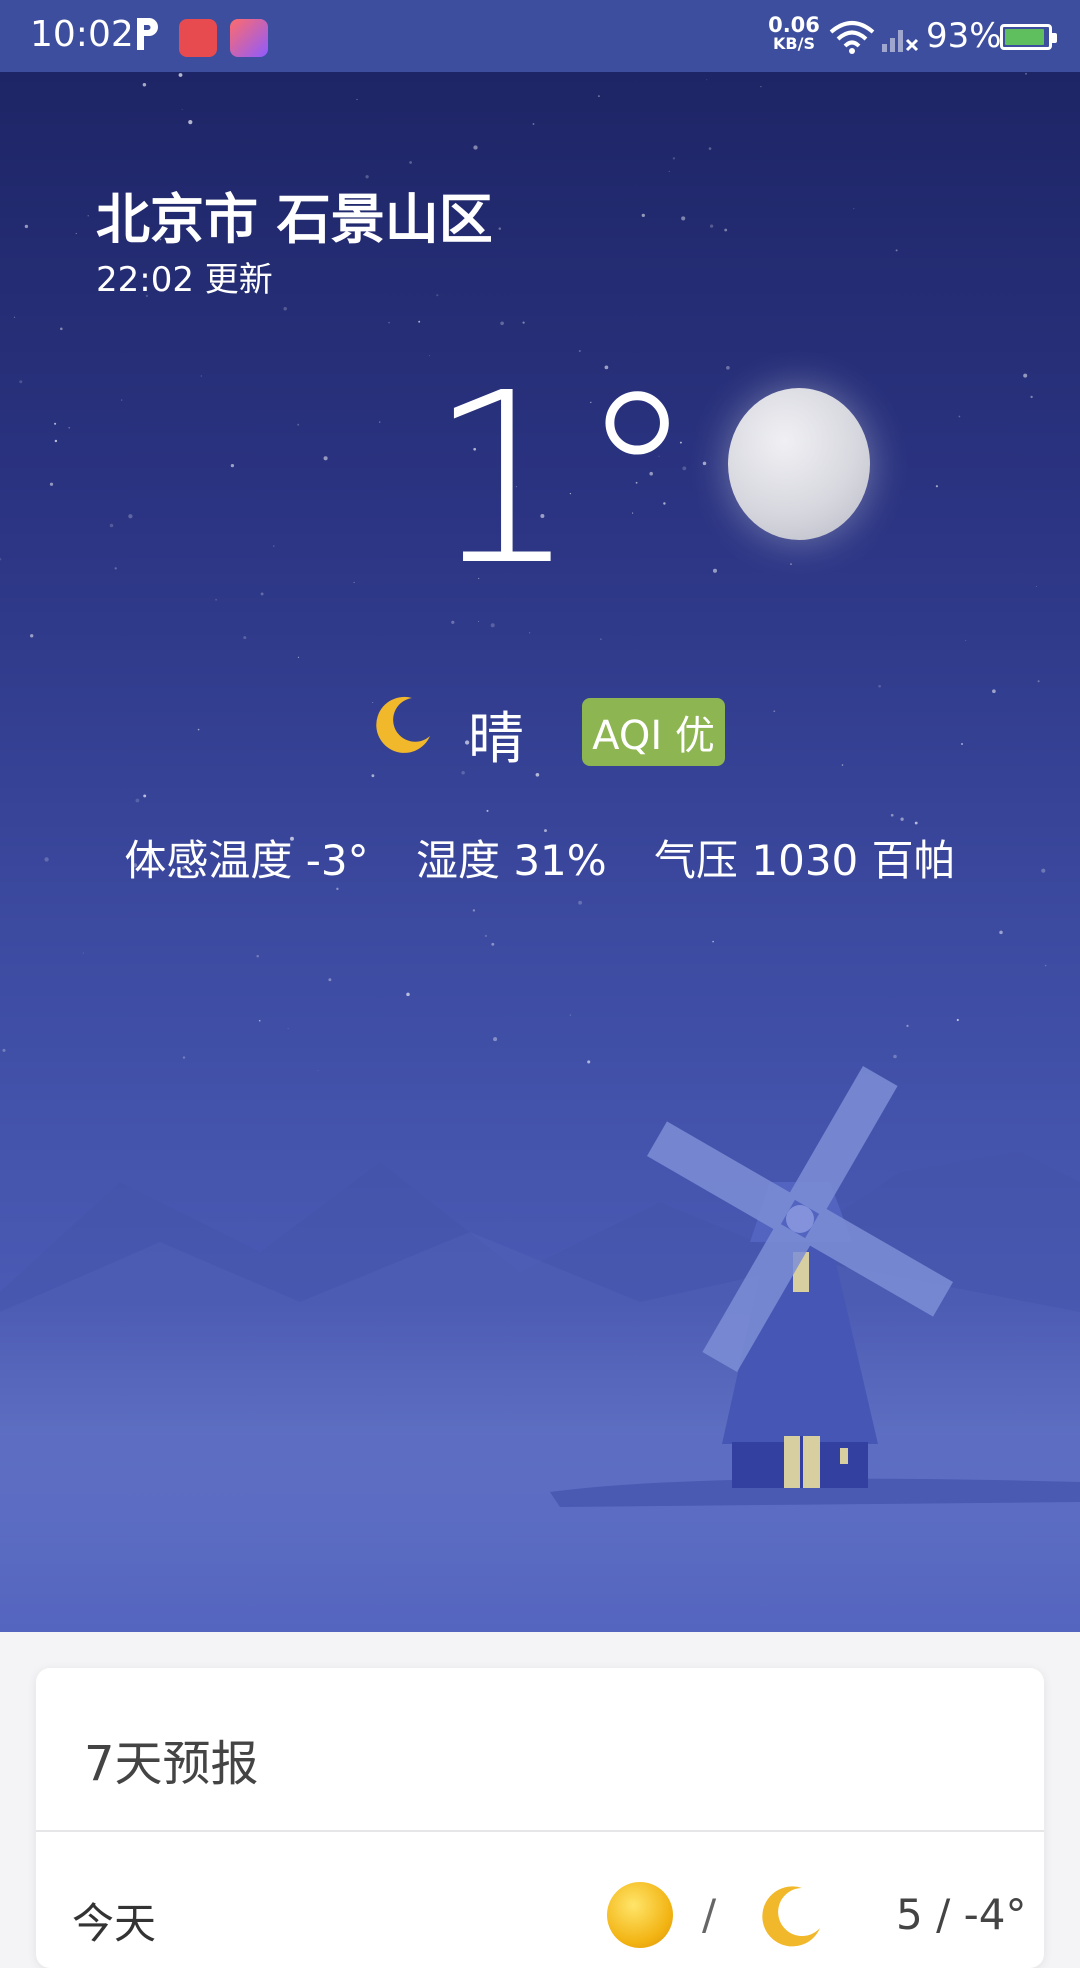 The width and height of the screenshot is (1080, 1968). I want to click on update-time: 22:02 更新, so click(184, 280).